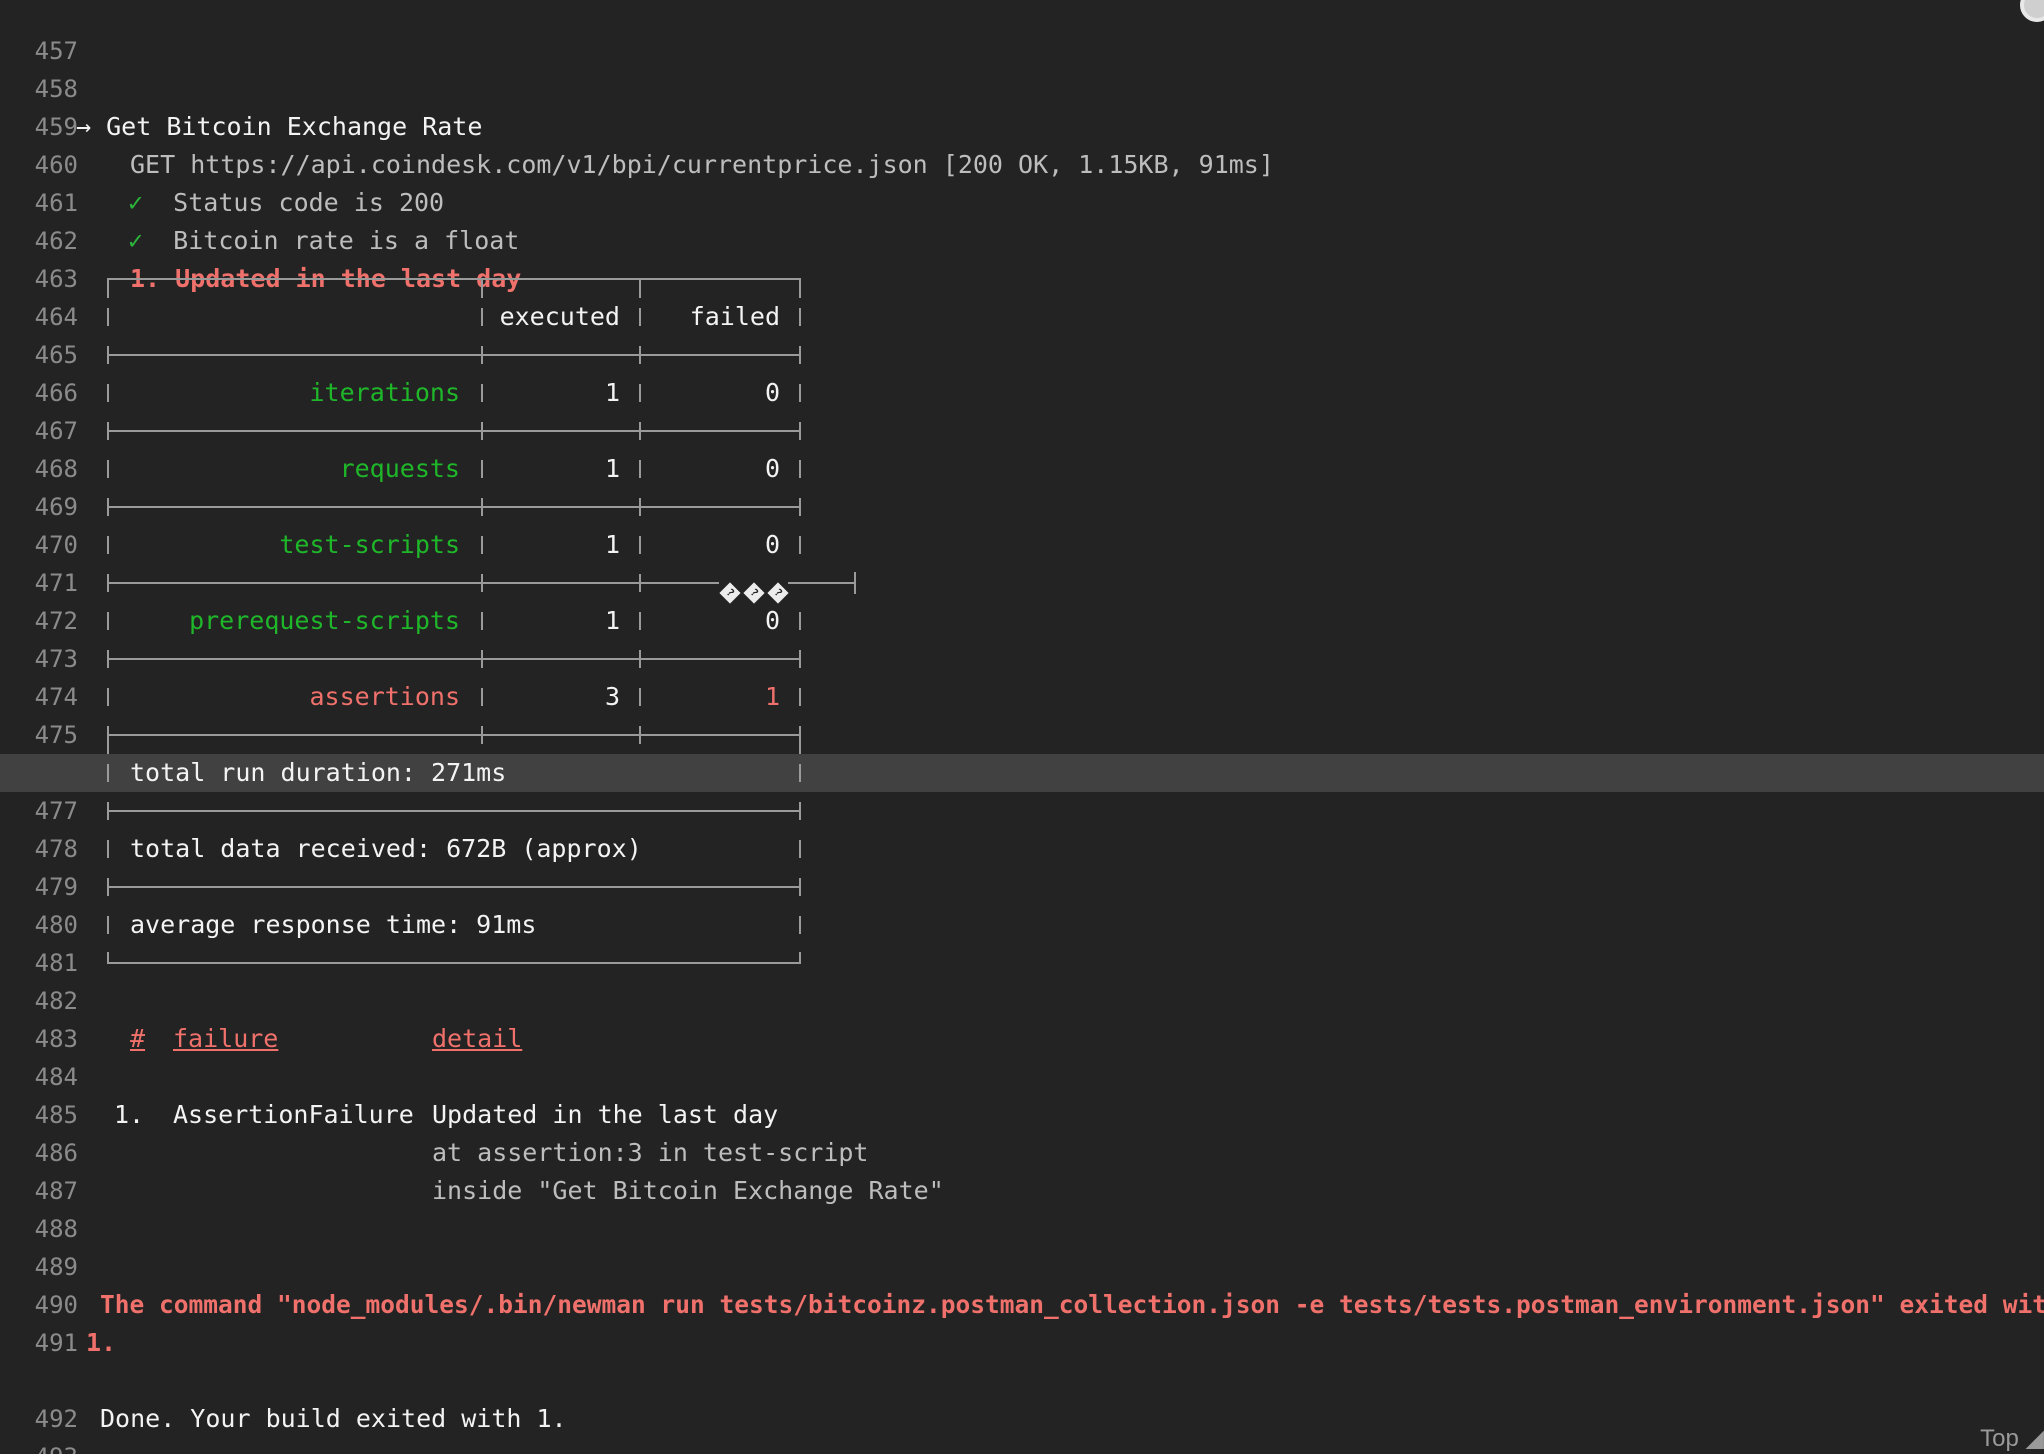  I want to click on table-header-row: executed failed, so click(1022, 317).